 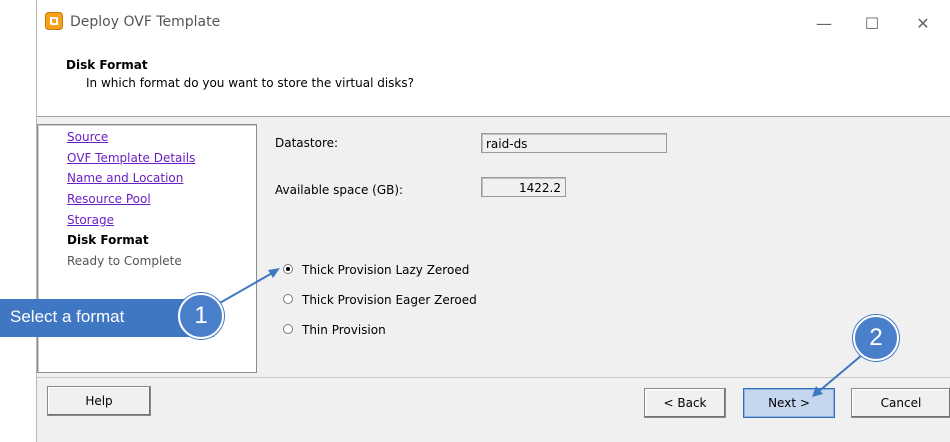 What do you see at coordinates (817, 391) in the screenshot?
I see `arrow-head-next` at bounding box center [817, 391].